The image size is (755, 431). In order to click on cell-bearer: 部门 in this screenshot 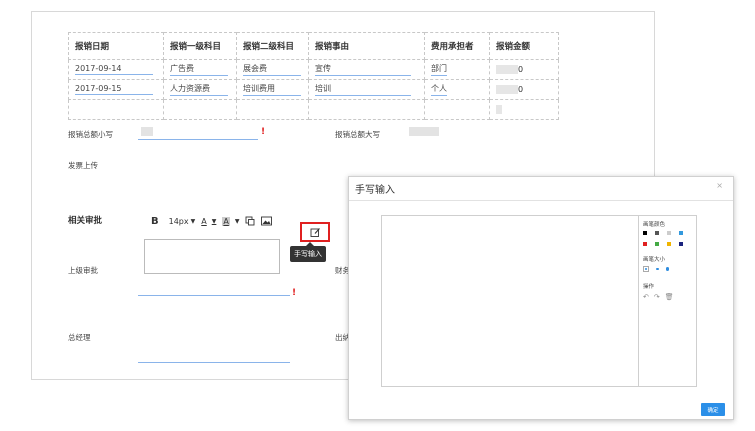, I will do `click(457, 69)`.